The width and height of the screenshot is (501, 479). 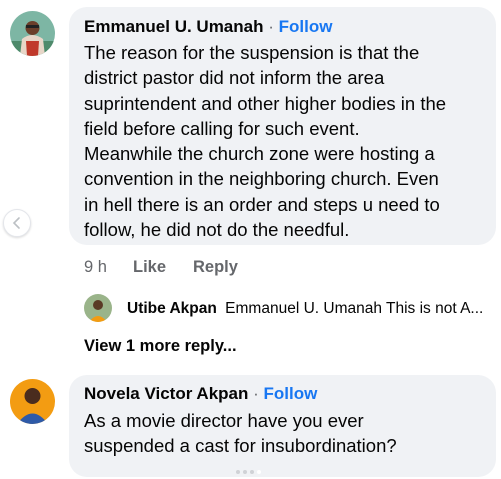 I want to click on chevron-left-icon, so click(x=16, y=223).